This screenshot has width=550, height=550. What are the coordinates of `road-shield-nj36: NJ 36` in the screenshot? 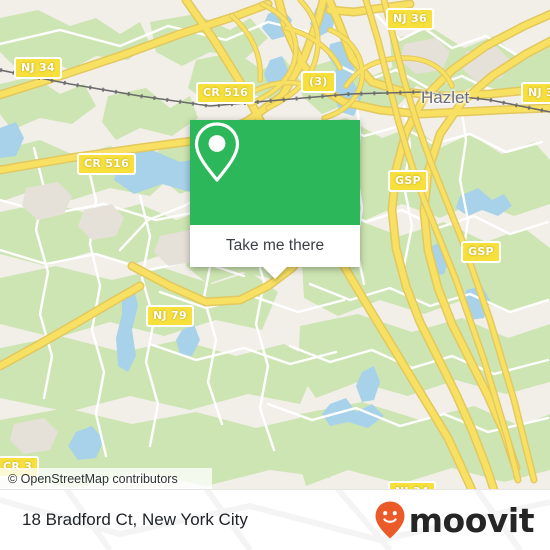 It's located at (410, 19).